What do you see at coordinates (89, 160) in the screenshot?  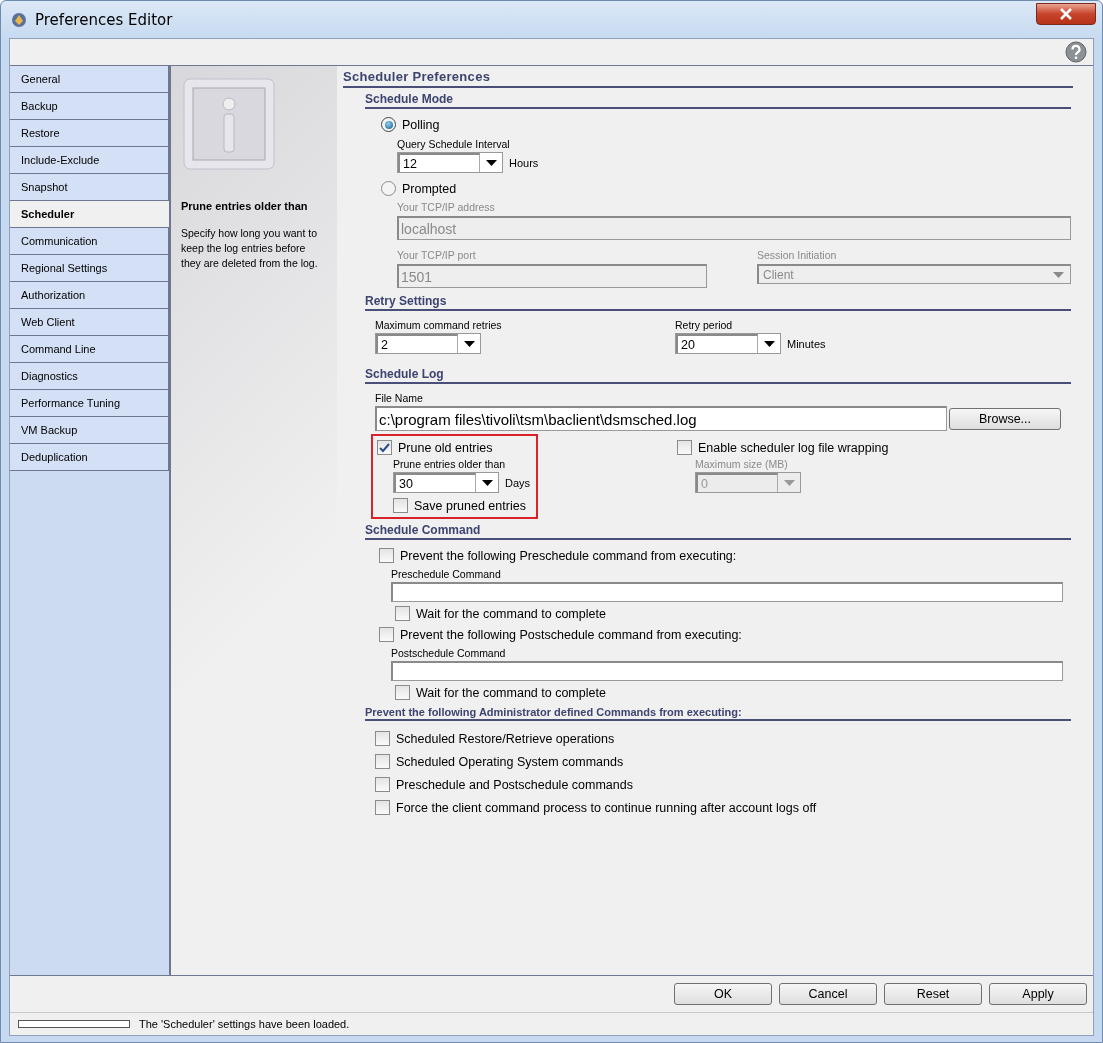 I see `sidebar-tab: Include-Exclude` at bounding box center [89, 160].